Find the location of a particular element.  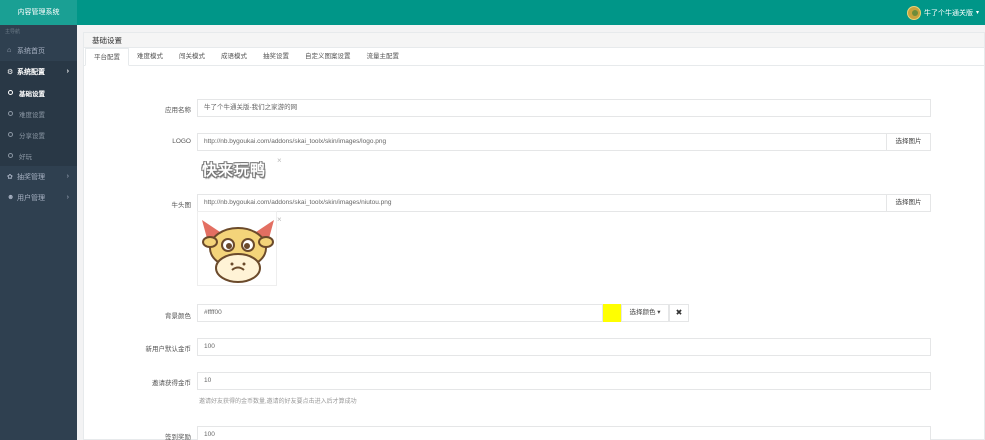

sidebar-item-label: 系统配置 is located at coordinates (31, 72).